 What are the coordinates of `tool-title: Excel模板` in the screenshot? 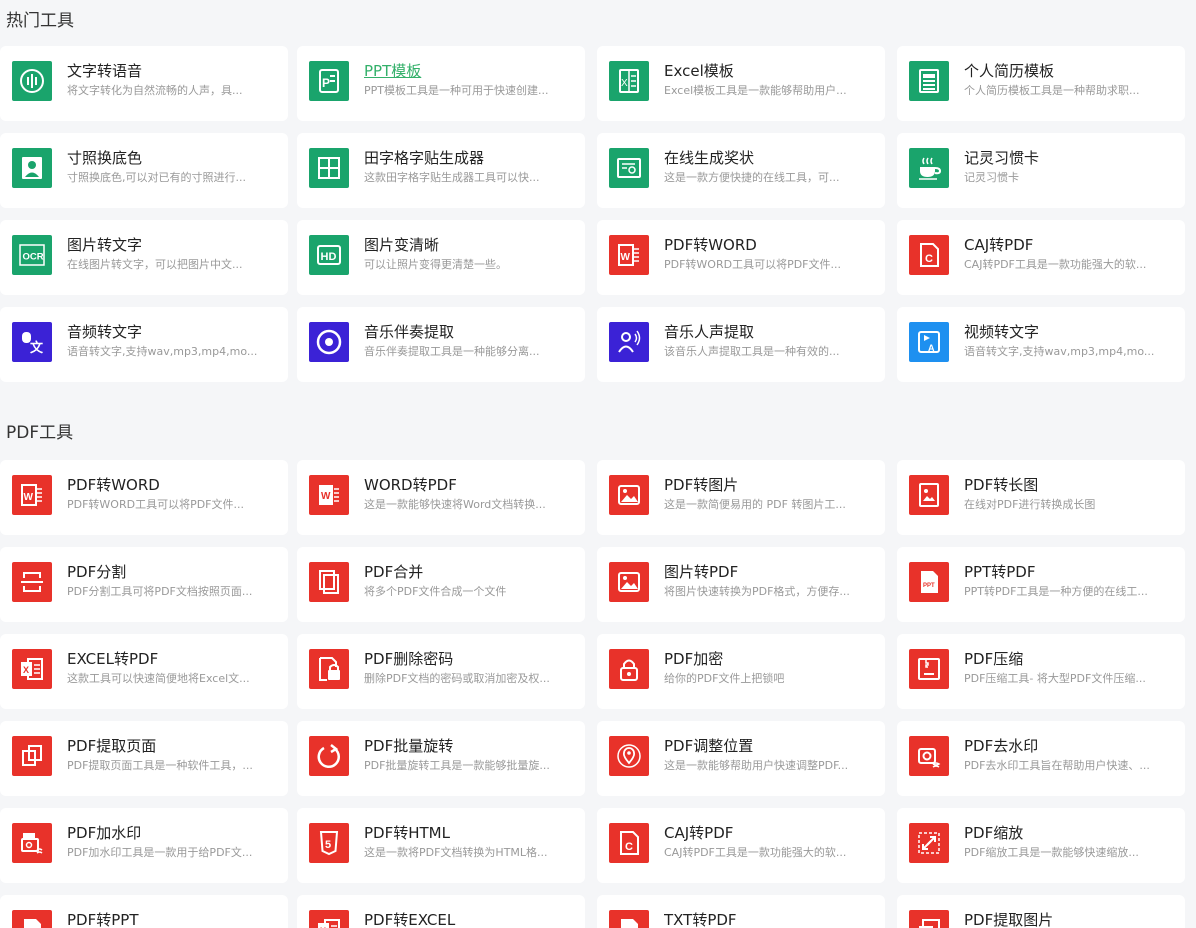 It's located at (699, 71).